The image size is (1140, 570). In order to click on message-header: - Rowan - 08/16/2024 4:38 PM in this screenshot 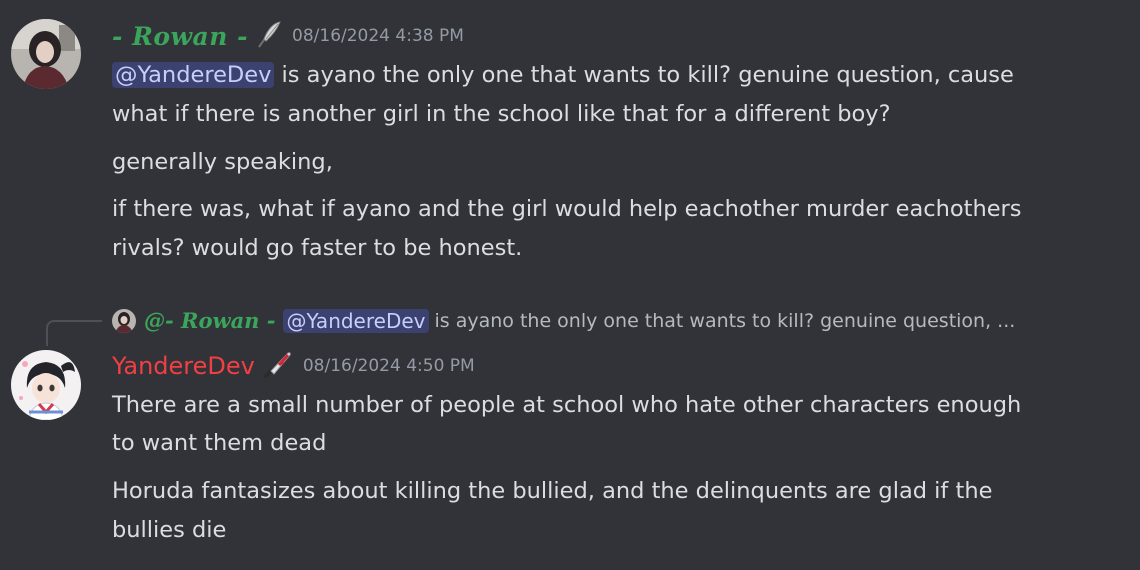, I will do `click(288, 36)`.